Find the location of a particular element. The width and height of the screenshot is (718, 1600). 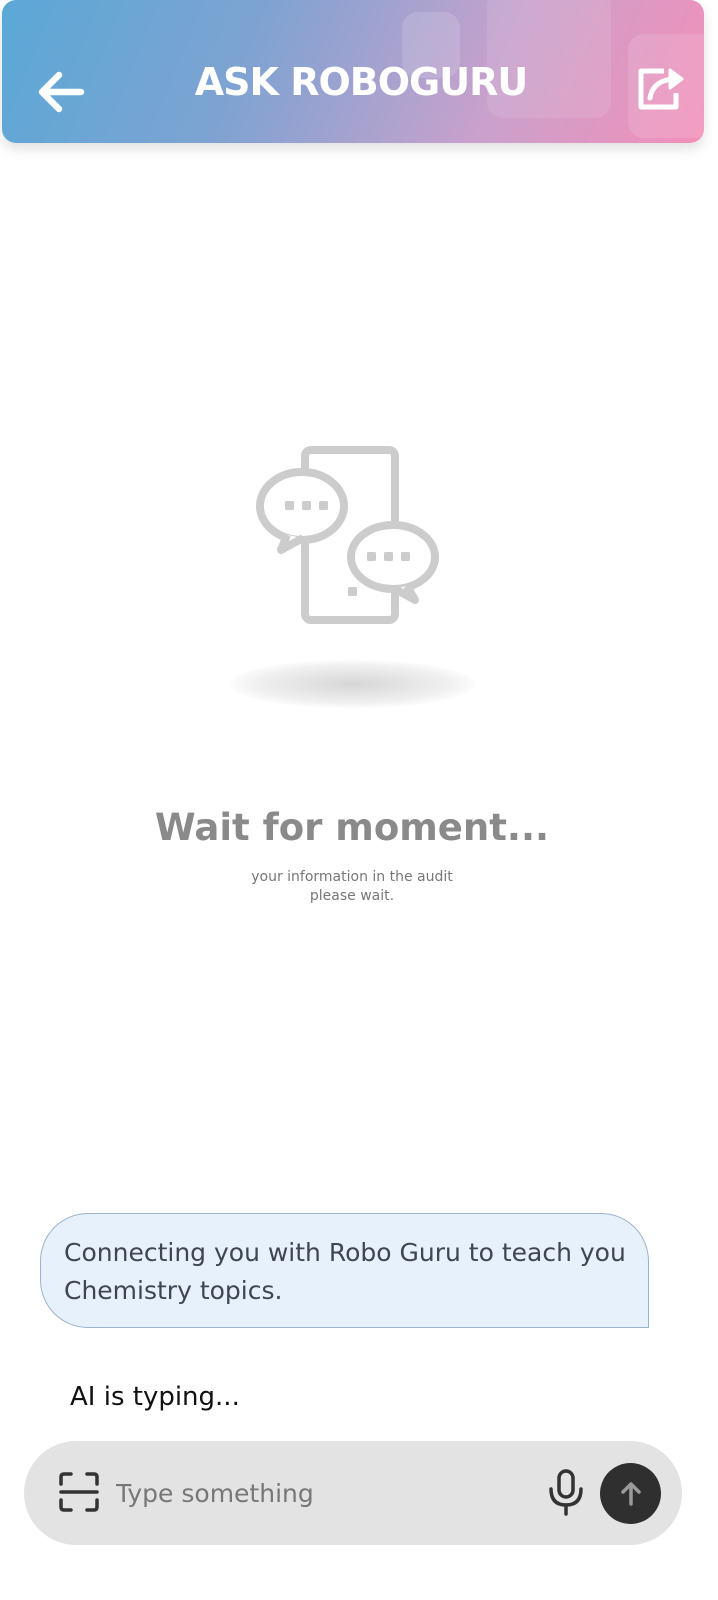

page-title: ASK ROBOGURU is located at coordinates (361, 82).